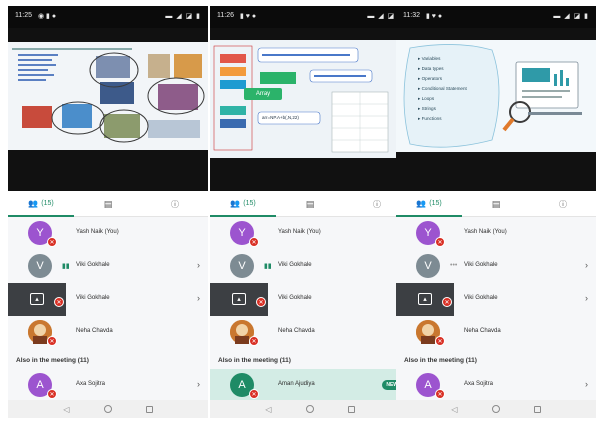 Image resolution: width=602 pixels, height=423 pixels. I want to click on slide-array-diagram: Array arr=NP.A+b(,N,22), so click(310, 99).